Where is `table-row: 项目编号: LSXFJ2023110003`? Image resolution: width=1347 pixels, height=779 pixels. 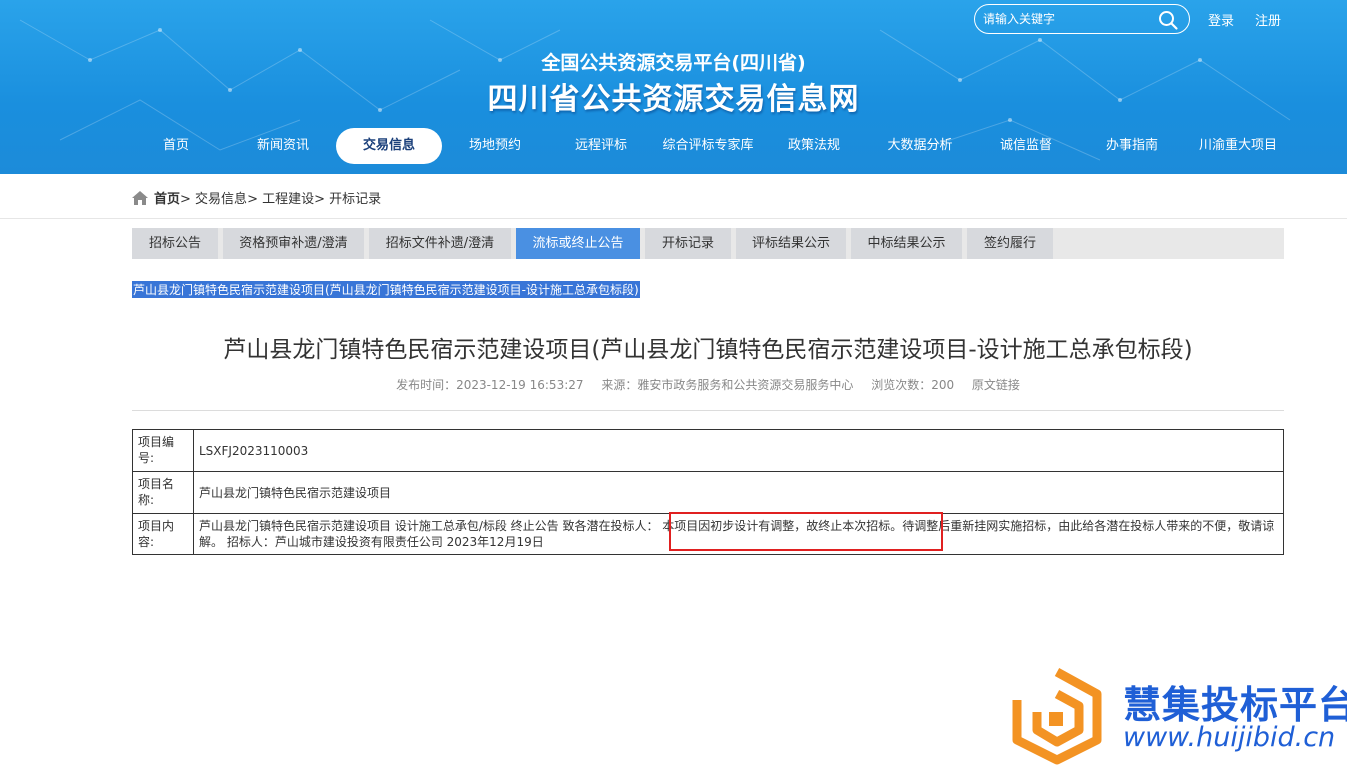 table-row: 项目编号: LSXFJ2023110003 is located at coordinates (708, 450).